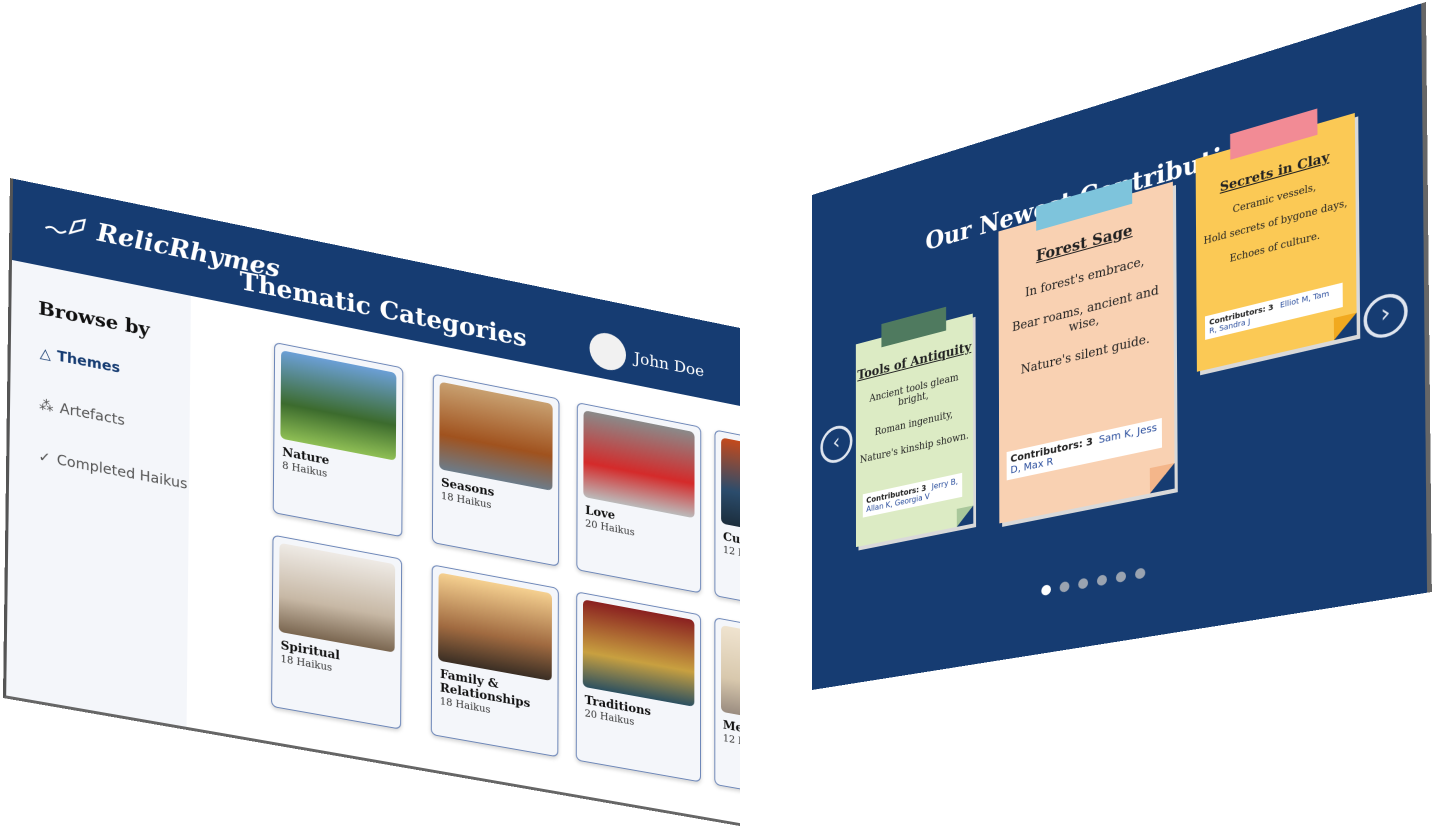 Image resolution: width=1436 pixels, height=827 pixels. I want to click on contributors: Contributors: 3 Elliot M, Tam R, Sandra J, so click(1273, 311).